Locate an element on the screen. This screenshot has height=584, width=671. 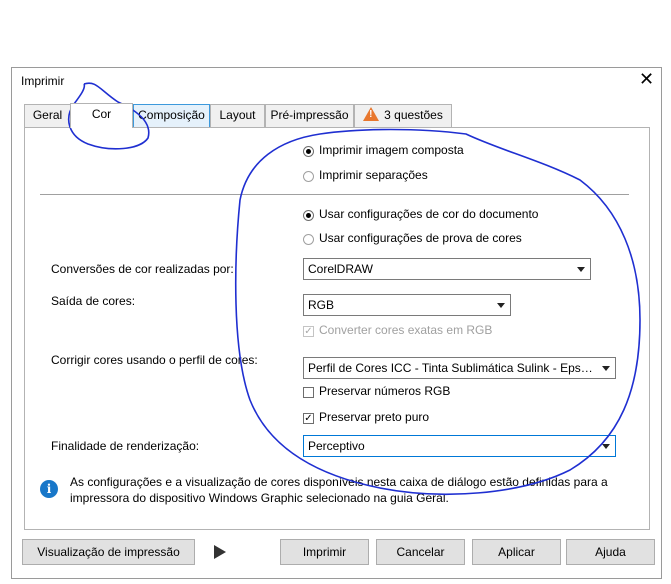
print-preview-button: Visualização de impressão is located at coordinates (108, 552).